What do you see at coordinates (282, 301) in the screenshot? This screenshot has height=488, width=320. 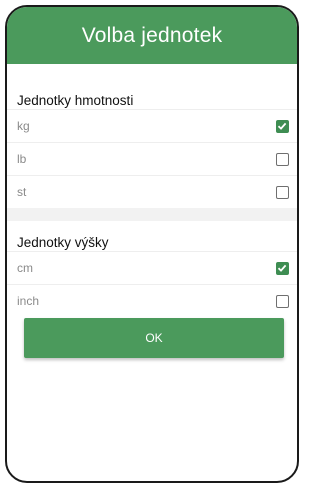 I see `inch-checkbox` at bounding box center [282, 301].